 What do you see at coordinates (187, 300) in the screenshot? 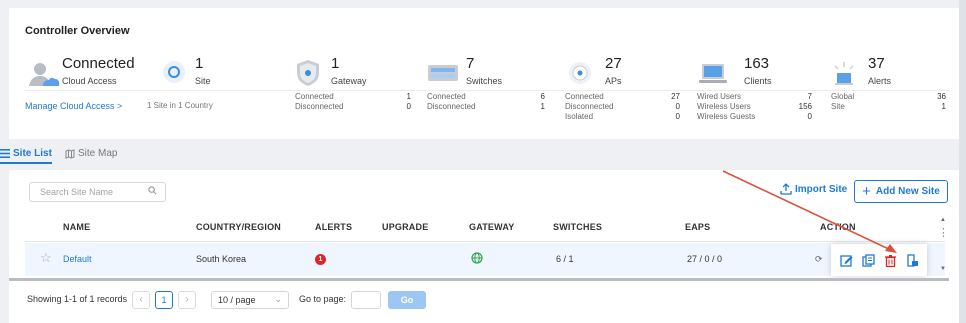
I see `next-page-button: ›` at bounding box center [187, 300].